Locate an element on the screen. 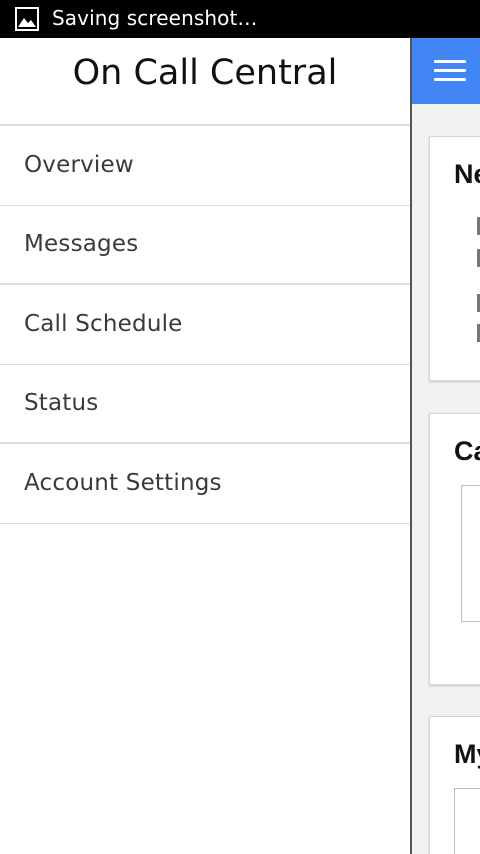 This screenshot has height=854, width=480. card-title: Ne is located at coordinates (467, 174).